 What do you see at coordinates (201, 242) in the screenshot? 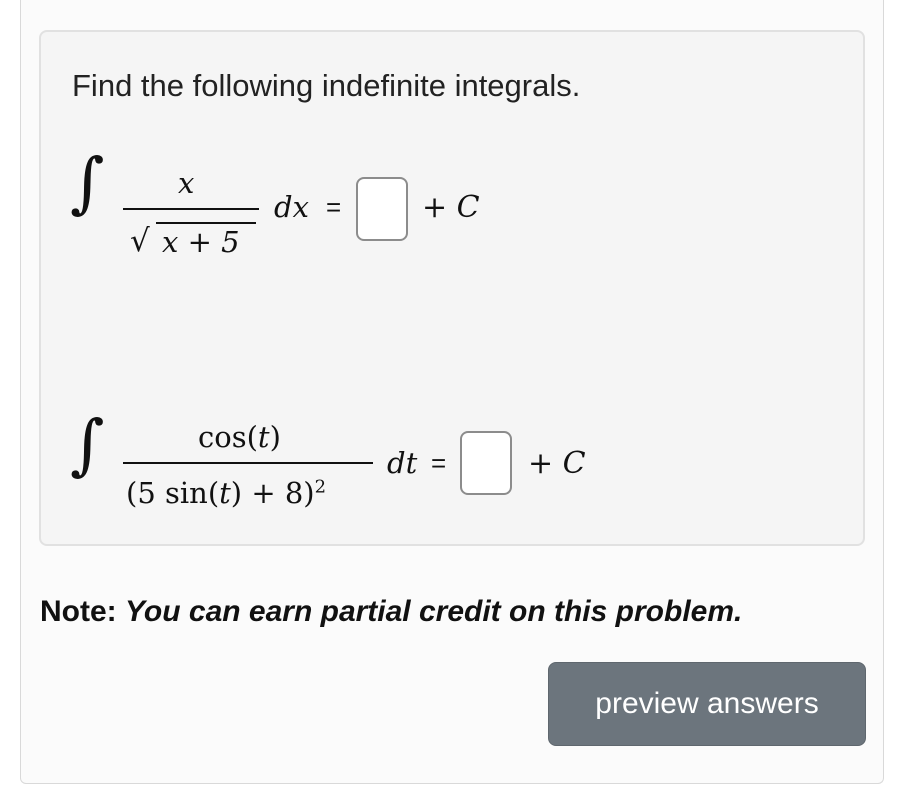
I see `integral-1-denominator: x + 5` at bounding box center [201, 242].